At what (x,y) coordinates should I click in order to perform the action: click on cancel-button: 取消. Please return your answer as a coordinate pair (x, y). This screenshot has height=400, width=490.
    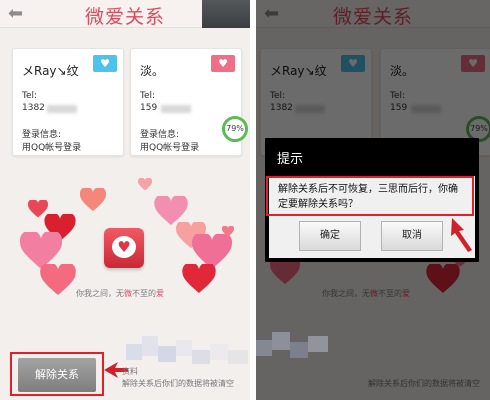
    Looking at the image, I should click on (412, 236).